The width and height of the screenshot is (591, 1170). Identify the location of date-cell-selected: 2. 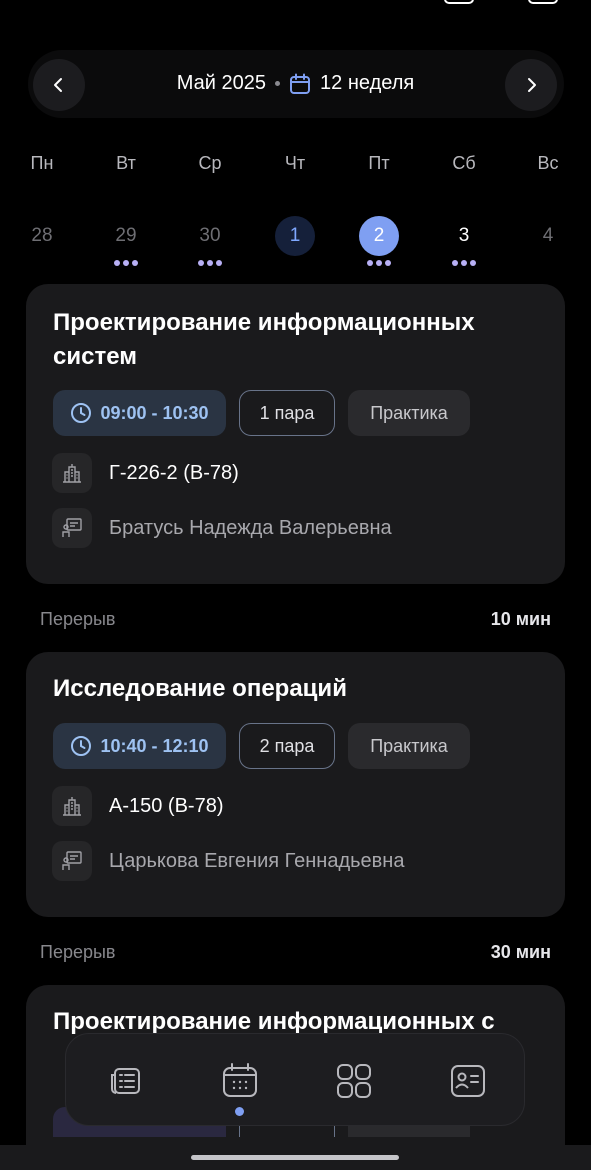
(379, 244).